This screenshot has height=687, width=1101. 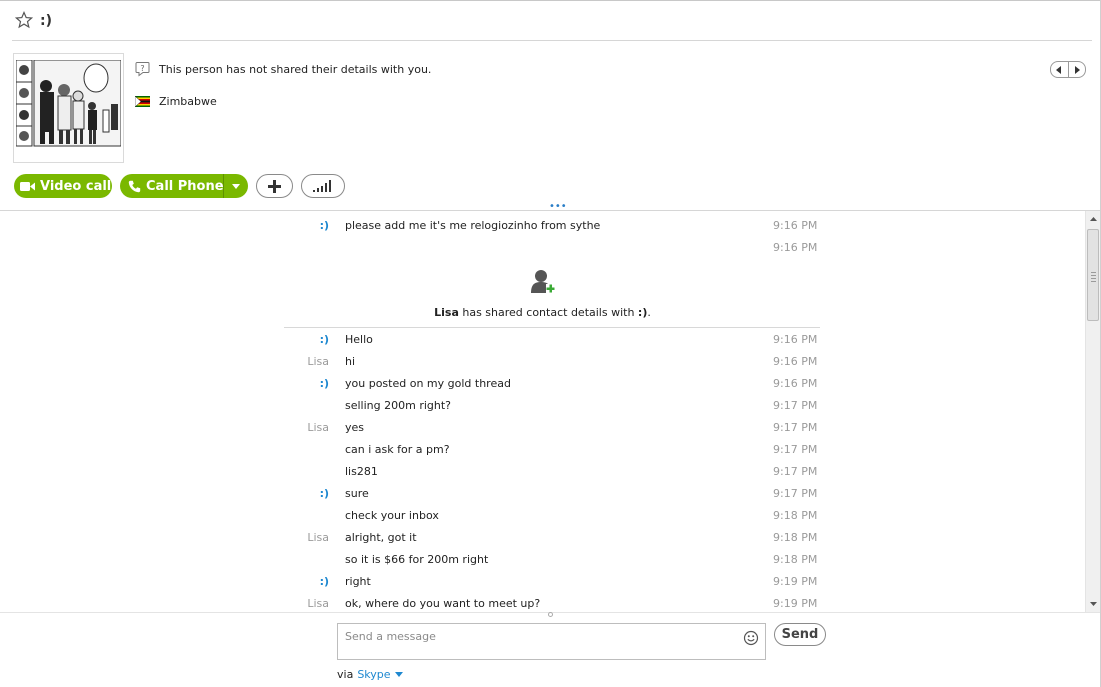 I want to click on message-text: ok, where do you want to meet up?, so click(x=443, y=603).